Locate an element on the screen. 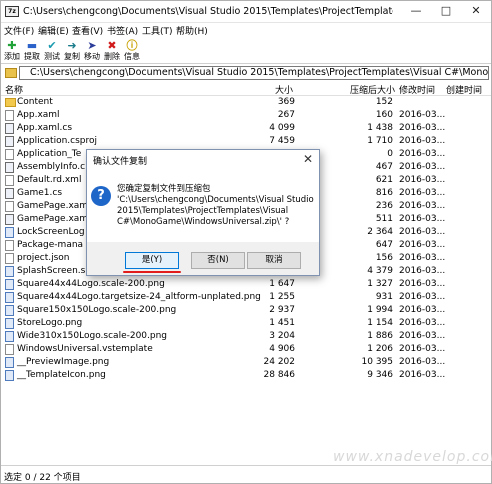  copy-button: ➜ 复制 is located at coordinates (72, 51).